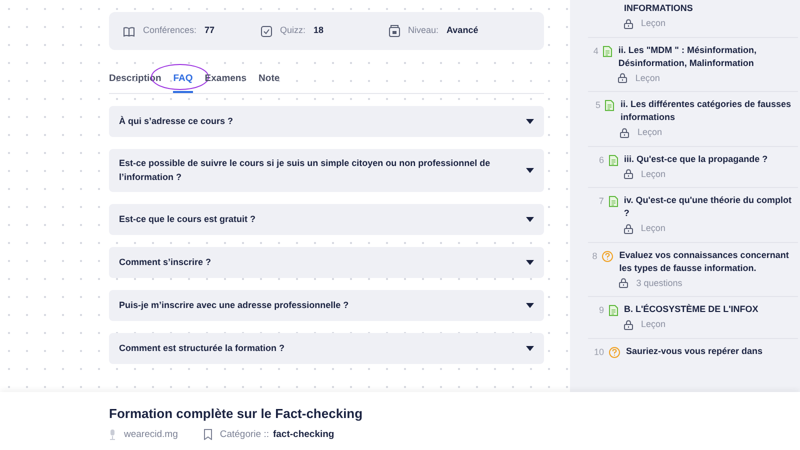 This screenshot has width=800, height=450. Describe the element at coordinates (326, 219) in the screenshot. I see `faq-item: Est-ce que le cours est gratuit ?` at that location.